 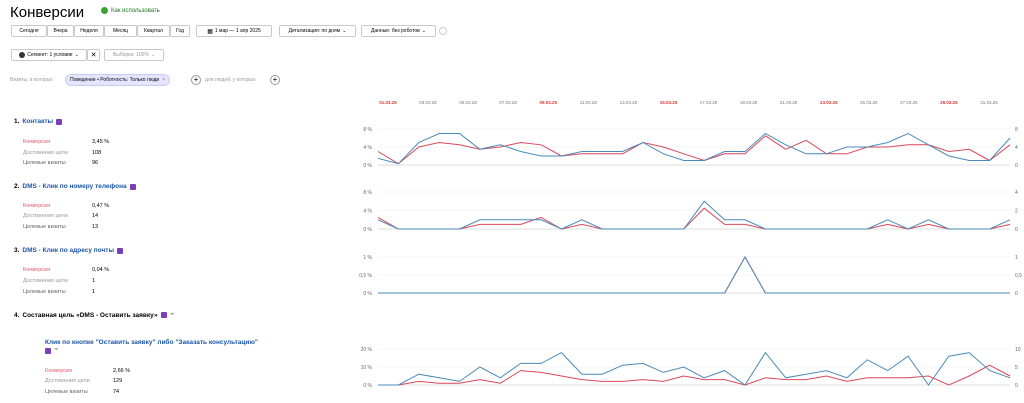 What do you see at coordinates (1016, 258) in the screenshot?
I see `y-right-tick-label: 1` at bounding box center [1016, 258].